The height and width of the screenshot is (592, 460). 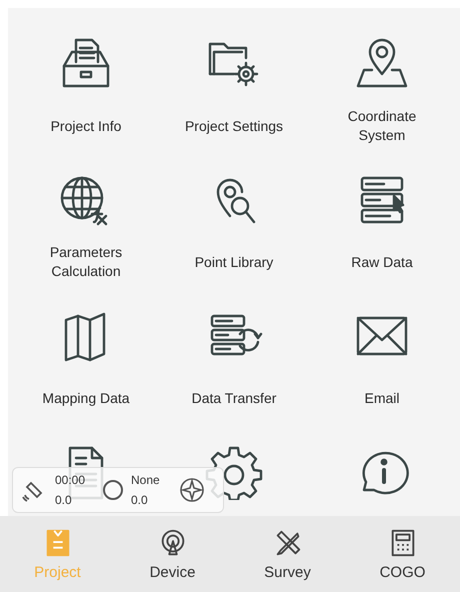 What do you see at coordinates (86, 126) in the screenshot?
I see `menu-label: Project Info` at bounding box center [86, 126].